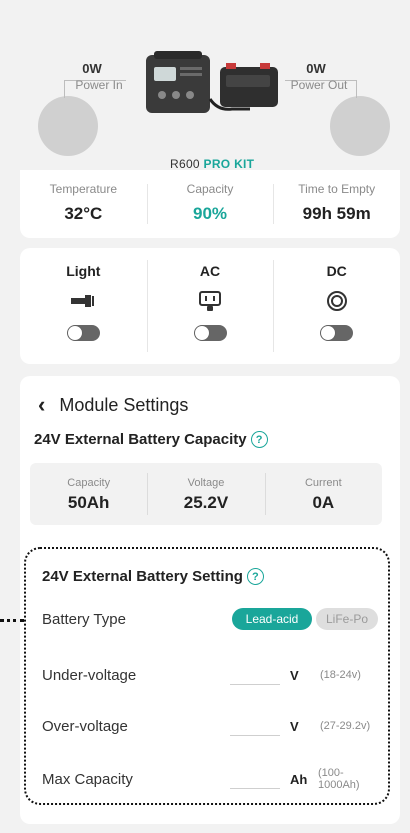 This screenshot has width=410, height=833. Describe the element at coordinates (210, 301) in the screenshot. I see `ac-outlet-icon` at that location.